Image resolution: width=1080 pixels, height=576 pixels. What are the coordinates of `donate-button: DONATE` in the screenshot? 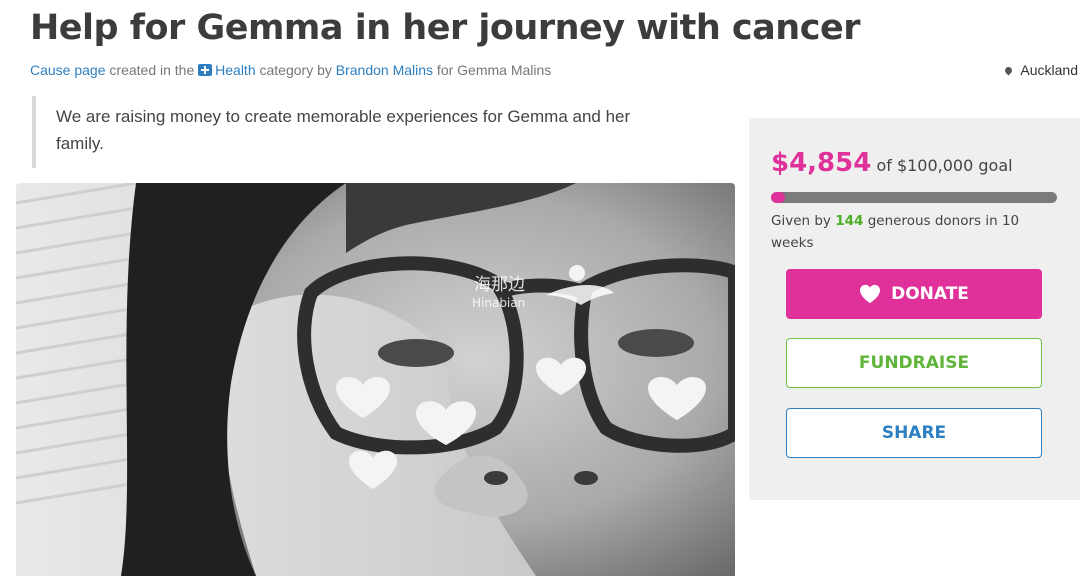 It's located at (914, 294).